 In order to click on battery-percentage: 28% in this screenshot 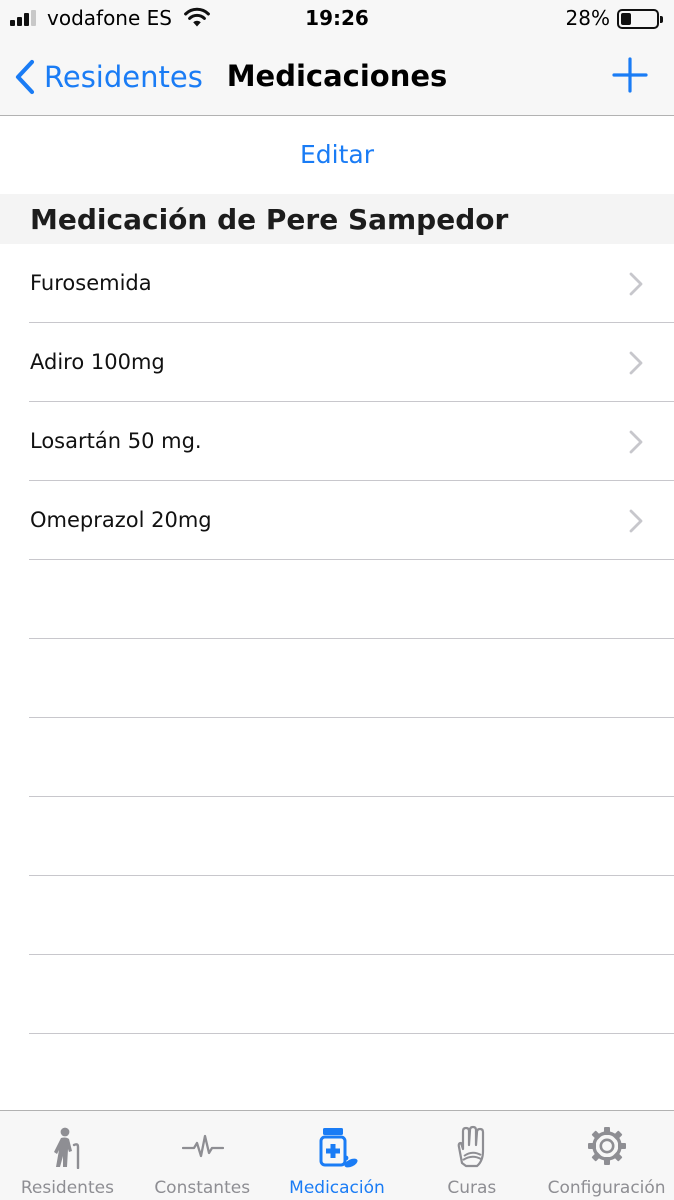, I will do `click(587, 18)`.